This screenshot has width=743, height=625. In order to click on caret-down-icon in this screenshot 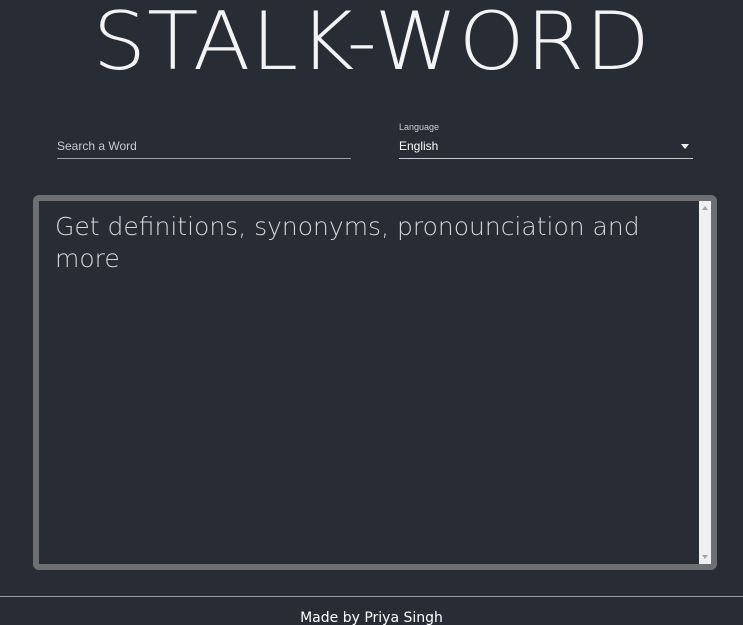, I will do `click(685, 146)`.